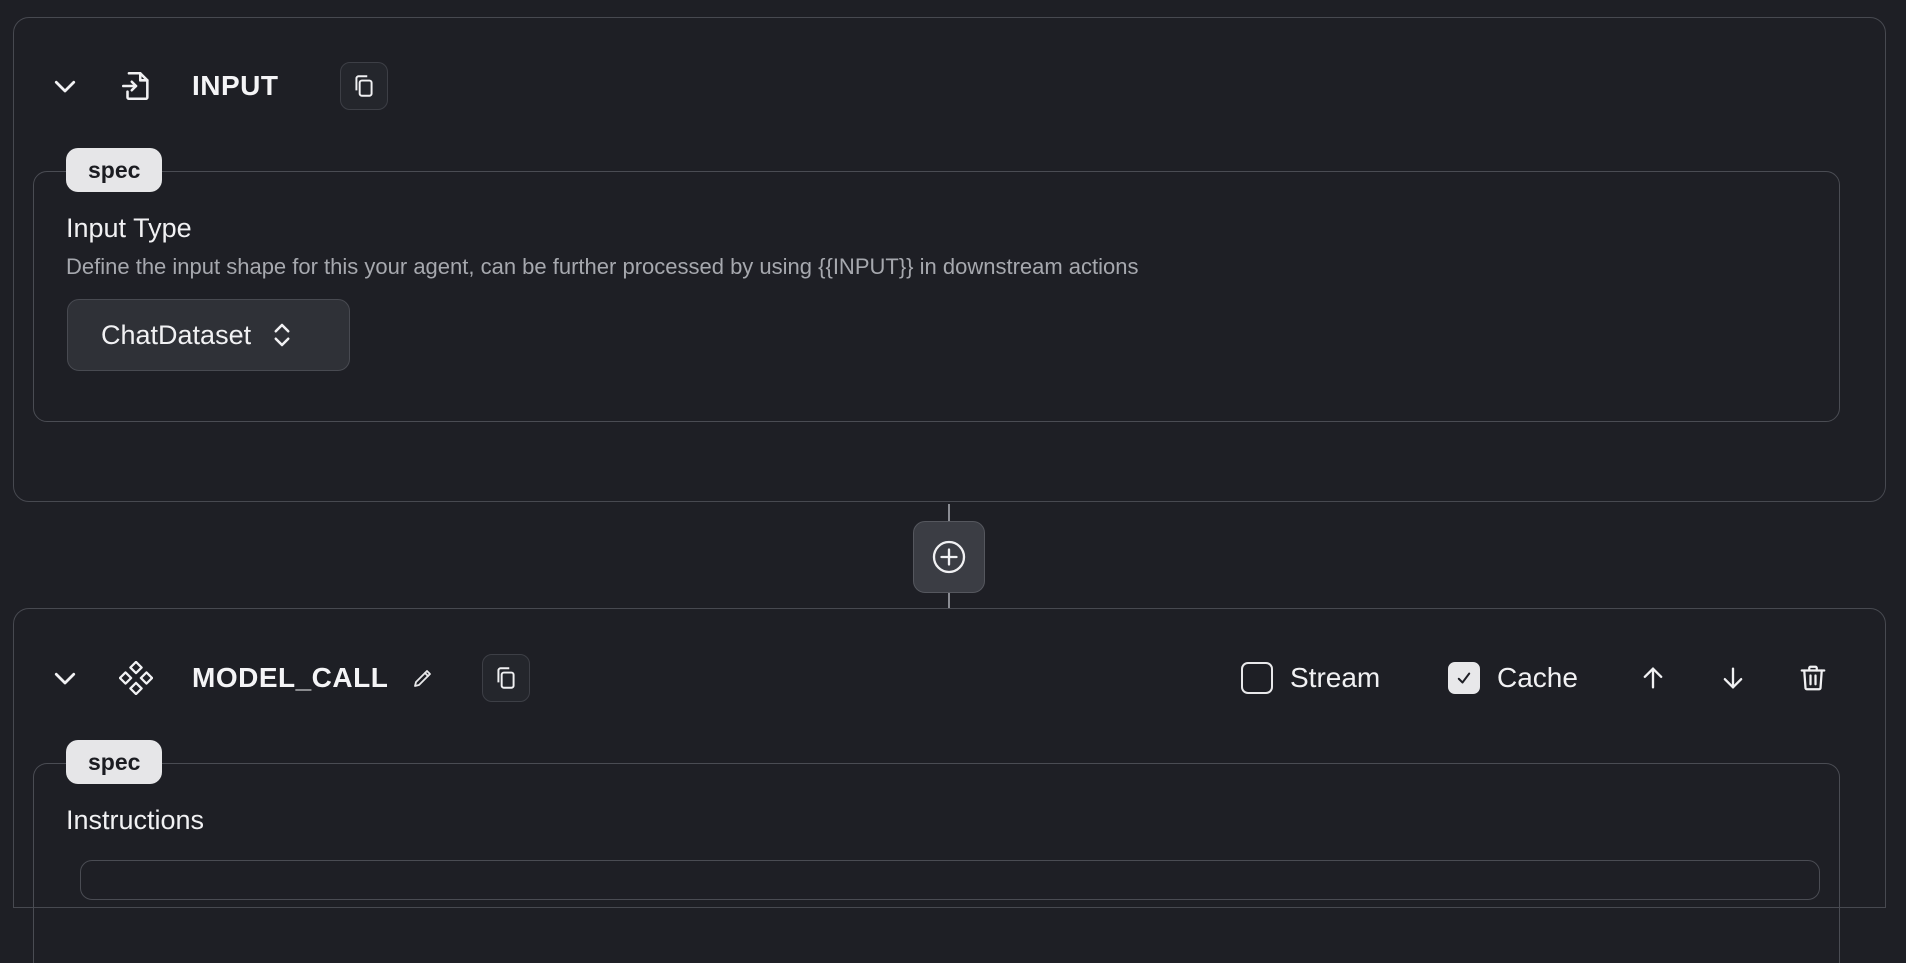  I want to click on connector-line-bottom, so click(949, 600).